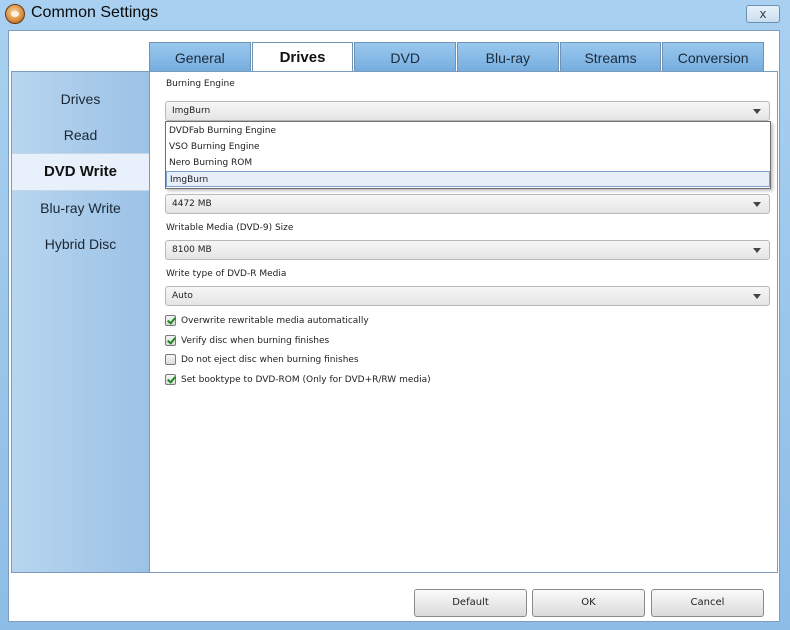 Image resolution: width=790 pixels, height=630 pixels. I want to click on ok-button: OK, so click(588, 603).